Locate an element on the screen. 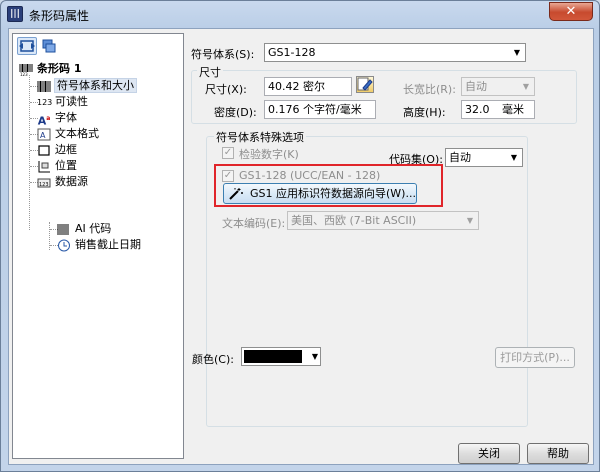  tree-item-symbology-size: 符号体系和大小 is located at coordinates (87, 86).